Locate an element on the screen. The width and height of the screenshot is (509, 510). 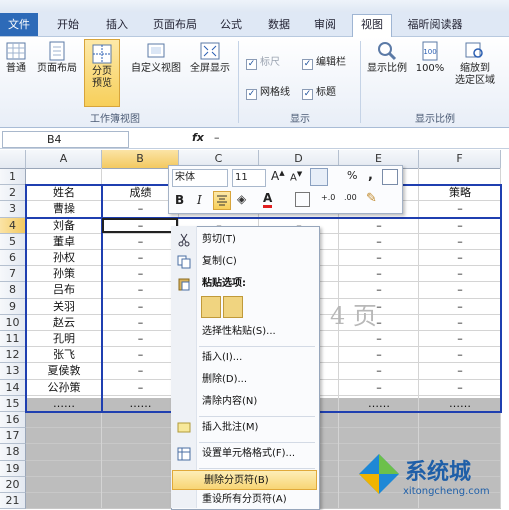
menu-item-insert-comment: 插入批注(M) is located at coordinates (244, 428).